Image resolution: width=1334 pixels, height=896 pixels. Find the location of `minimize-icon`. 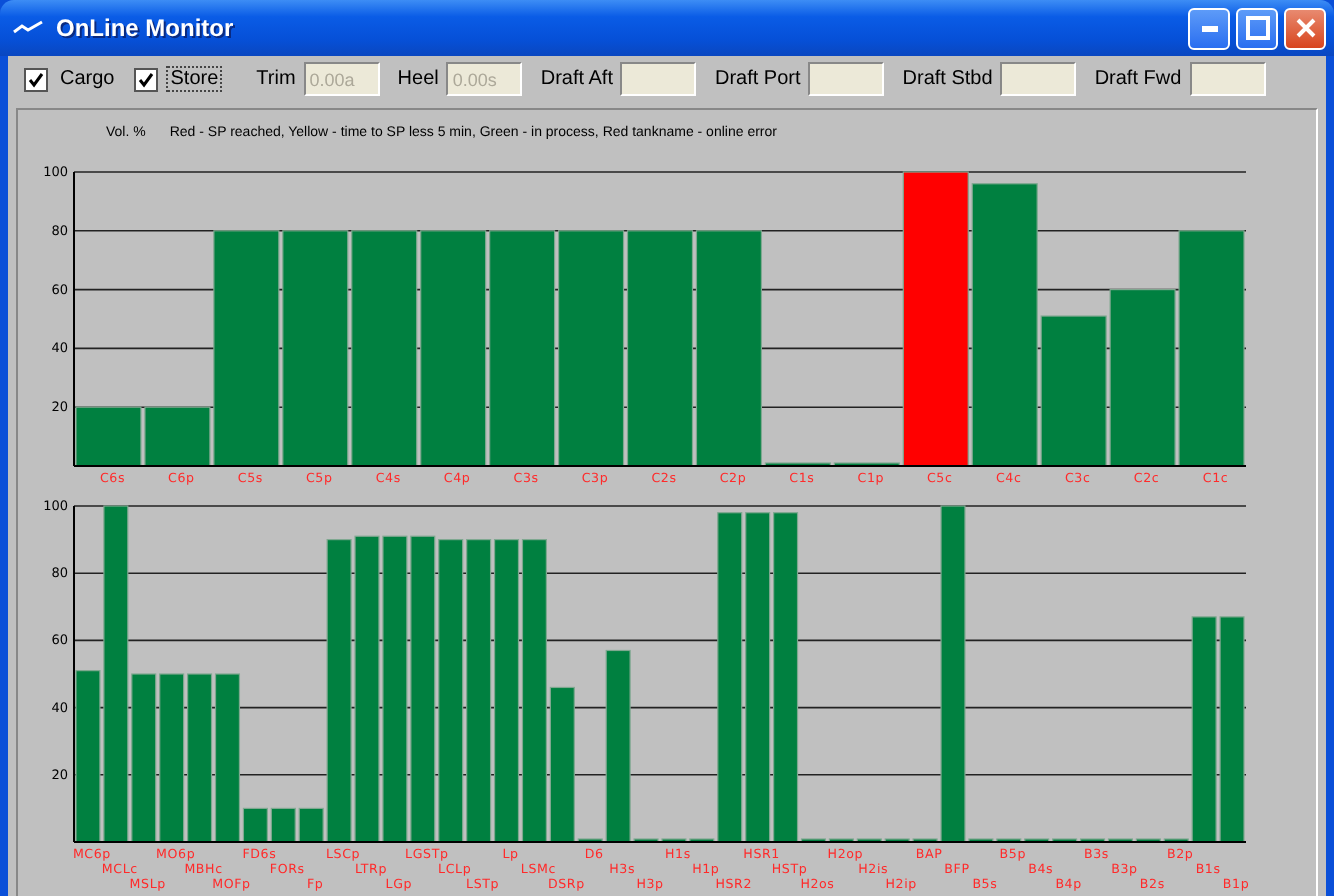

minimize-icon is located at coordinates (1209, 28).